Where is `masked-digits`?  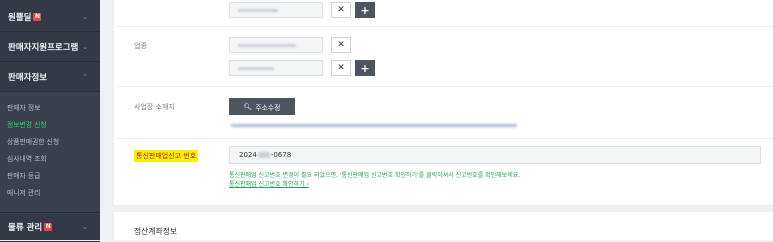 masked-digits is located at coordinates (263, 155).